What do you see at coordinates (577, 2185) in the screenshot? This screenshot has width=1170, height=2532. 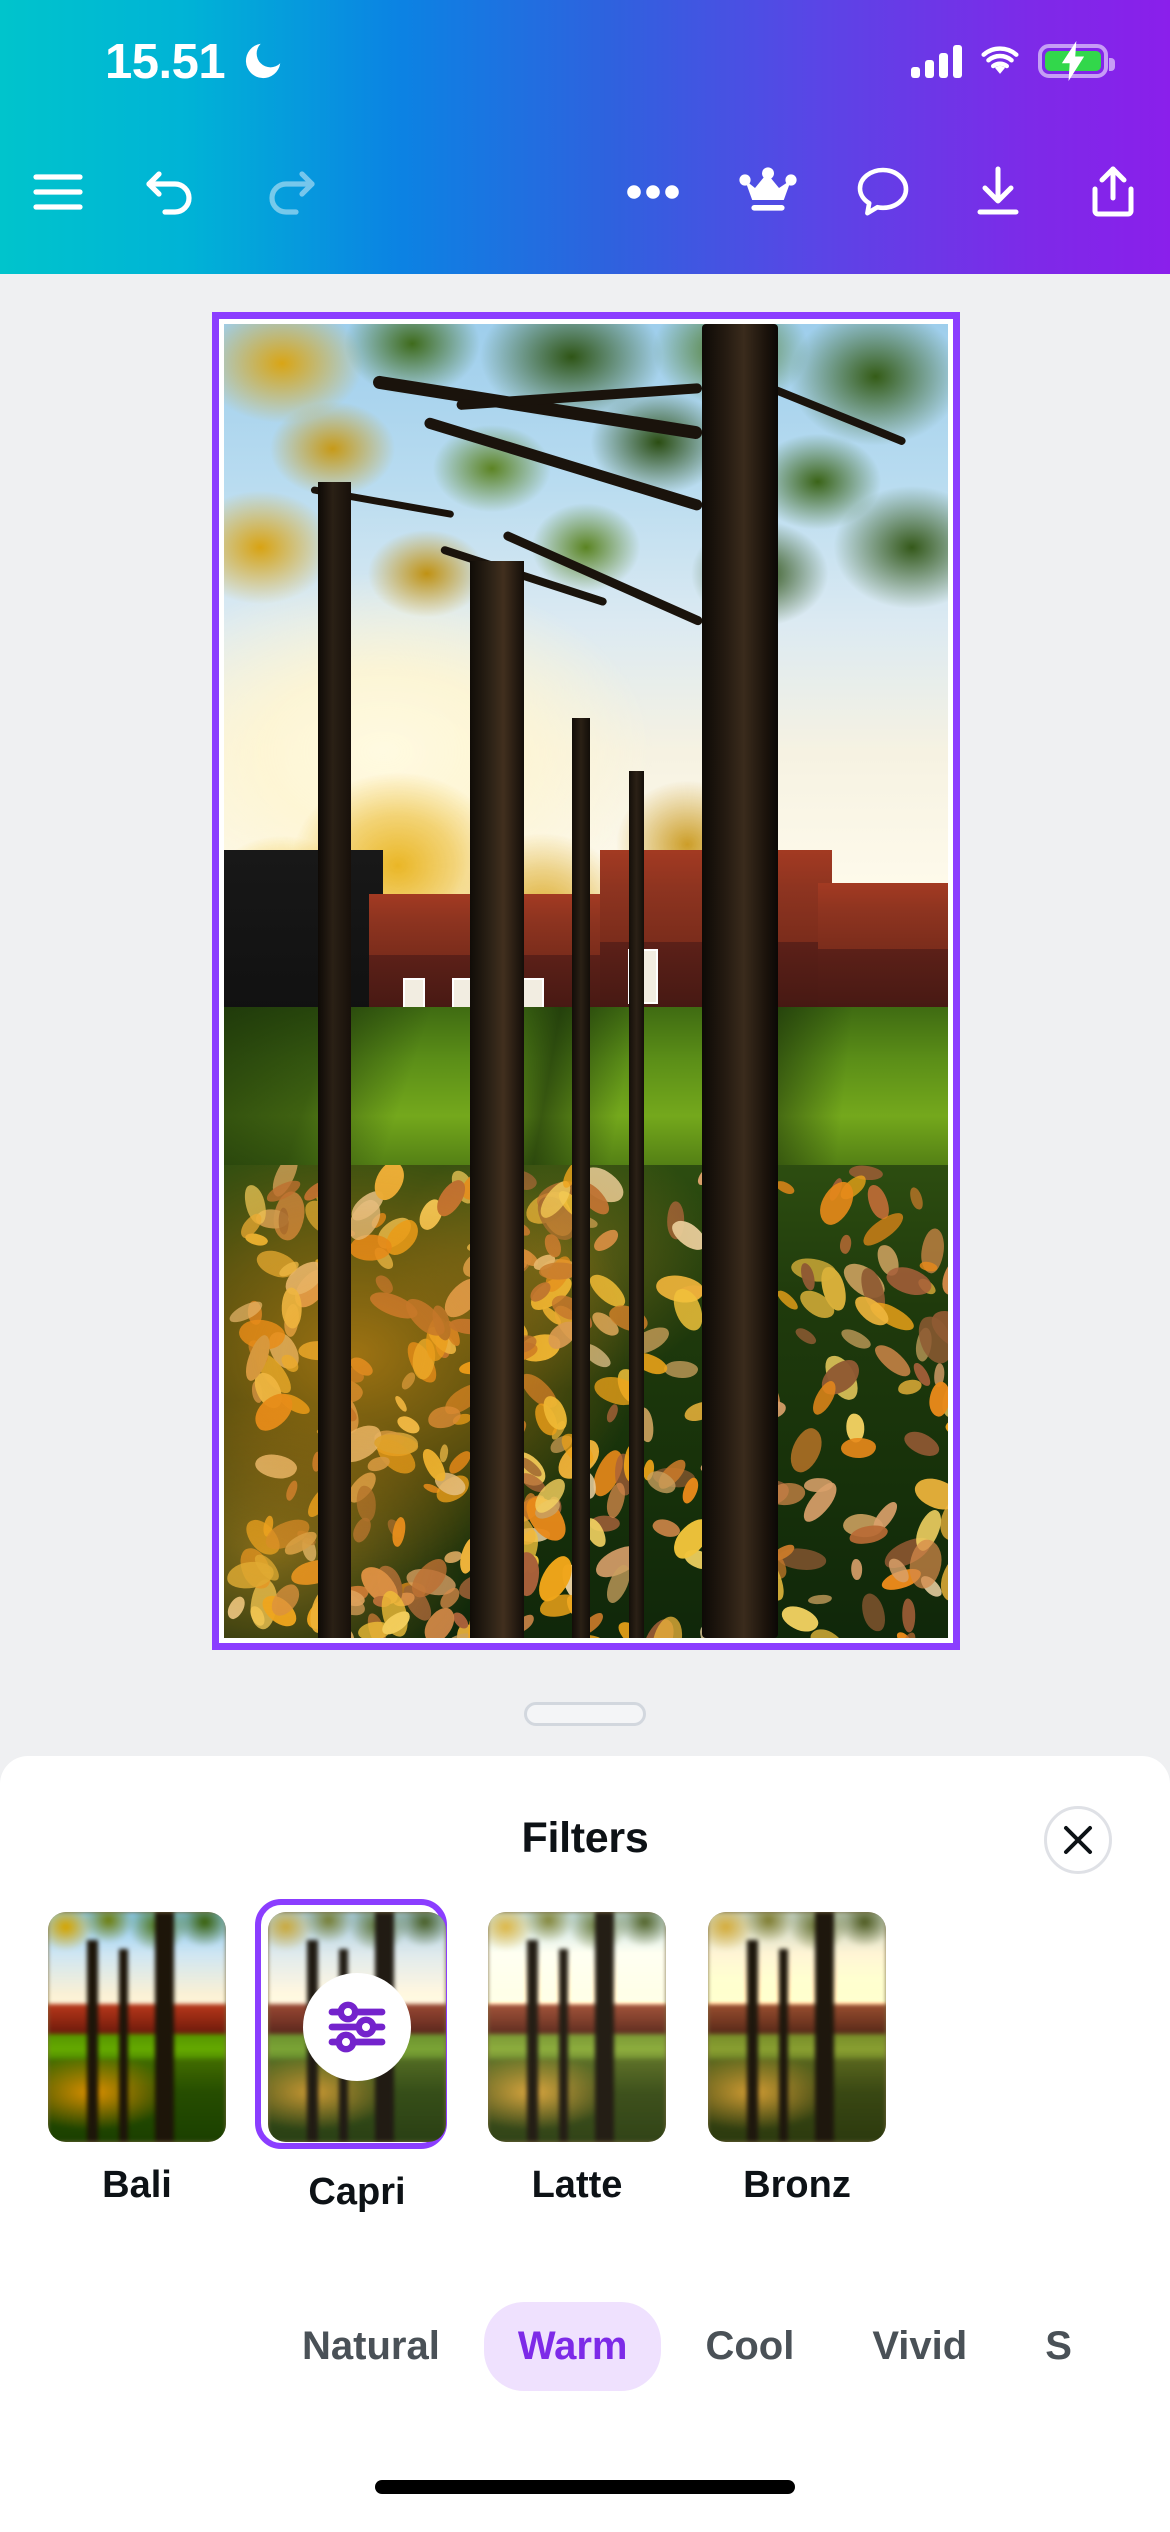 I see `filter-label: Latte` at bounding box center [577, 2185].